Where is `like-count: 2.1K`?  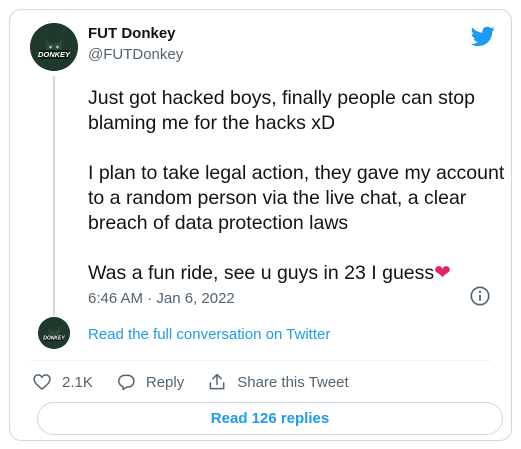
like-count: 2.1K is located at coordinates (77, 382).